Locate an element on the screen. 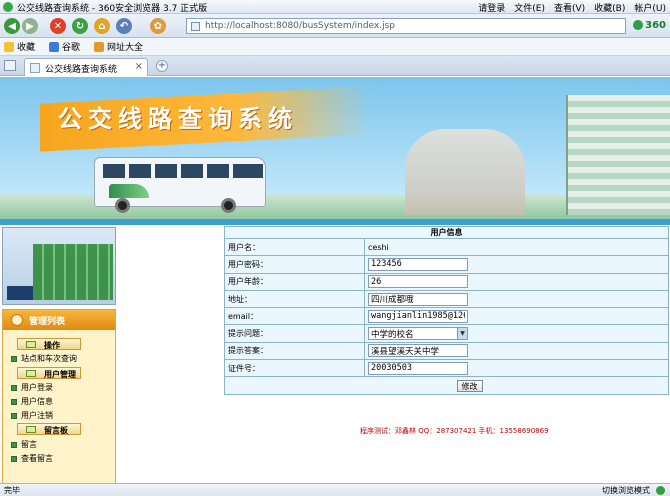 The image size is (670, 496). menu-favorites: 收藏(B) is located at coordinates (609, 7).